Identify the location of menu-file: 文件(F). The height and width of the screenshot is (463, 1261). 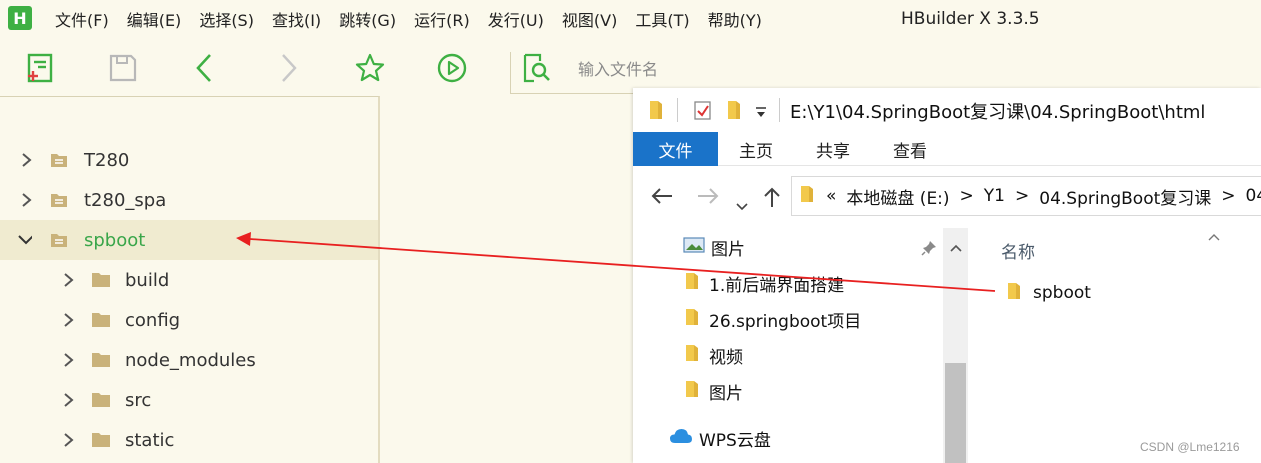
(82, 19).